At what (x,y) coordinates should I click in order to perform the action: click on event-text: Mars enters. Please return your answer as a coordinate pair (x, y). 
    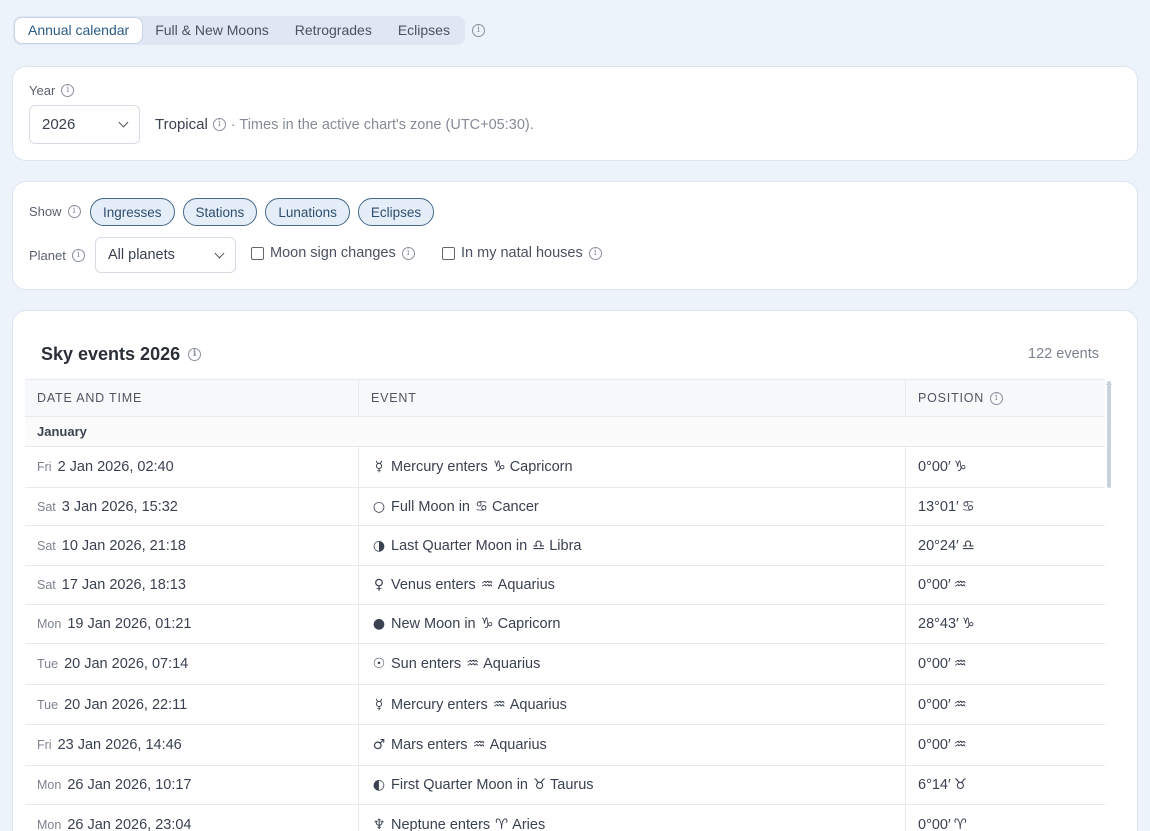
    Looking at the image, I should click on (429, 745).